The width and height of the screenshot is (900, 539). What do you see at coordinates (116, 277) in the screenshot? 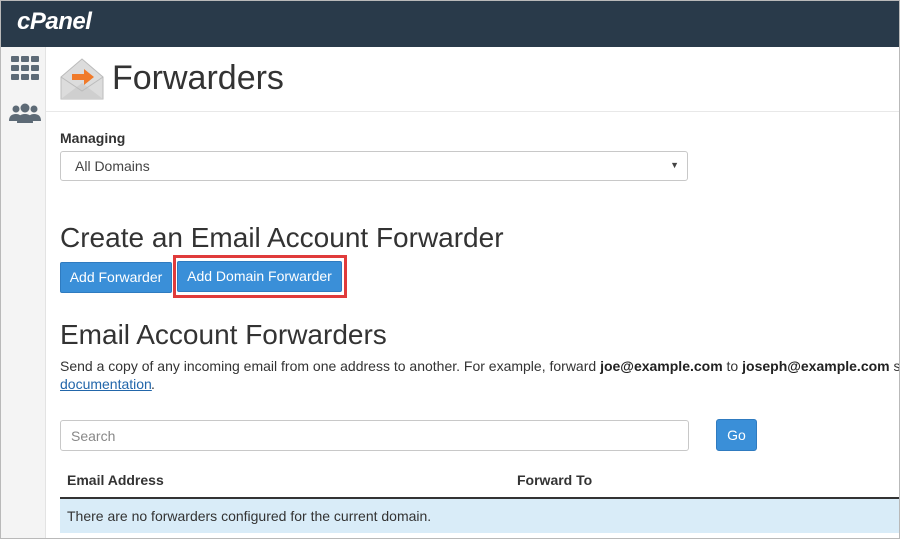
I see `add-forwarder-button: Add Forwarder` at bounding box center [116, 277].